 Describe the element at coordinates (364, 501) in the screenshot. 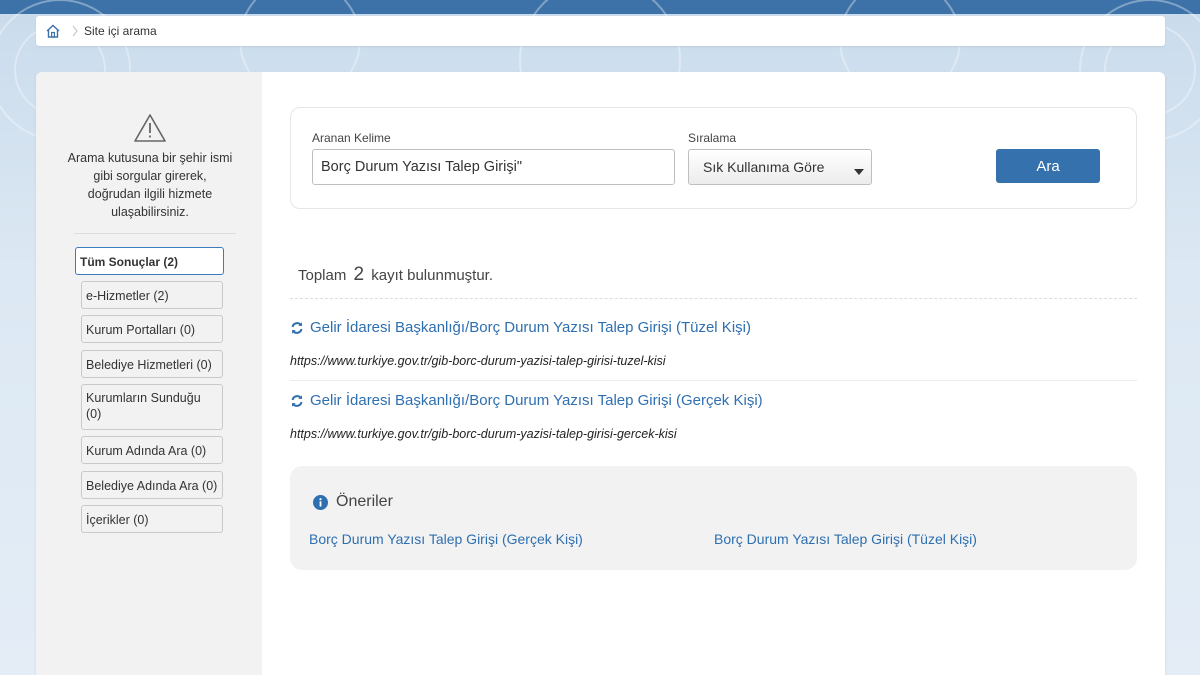

I see `suggestions-title: Öneriler` at that location.